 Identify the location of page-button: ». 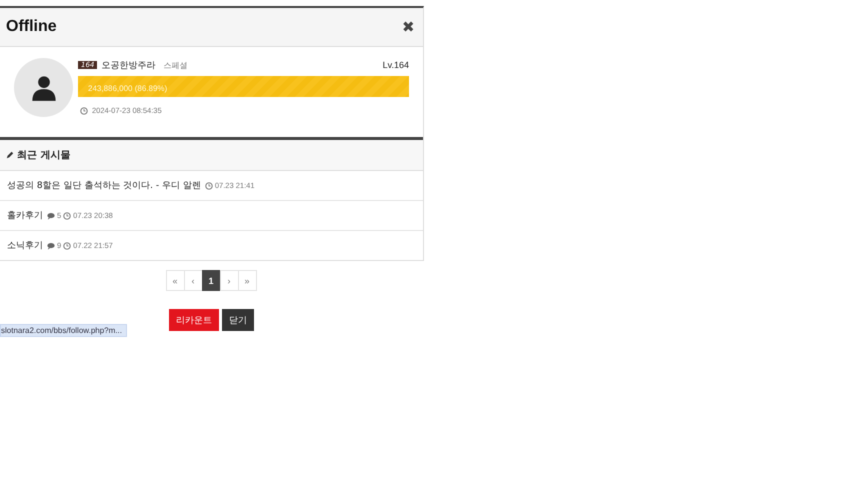
(247, 280).